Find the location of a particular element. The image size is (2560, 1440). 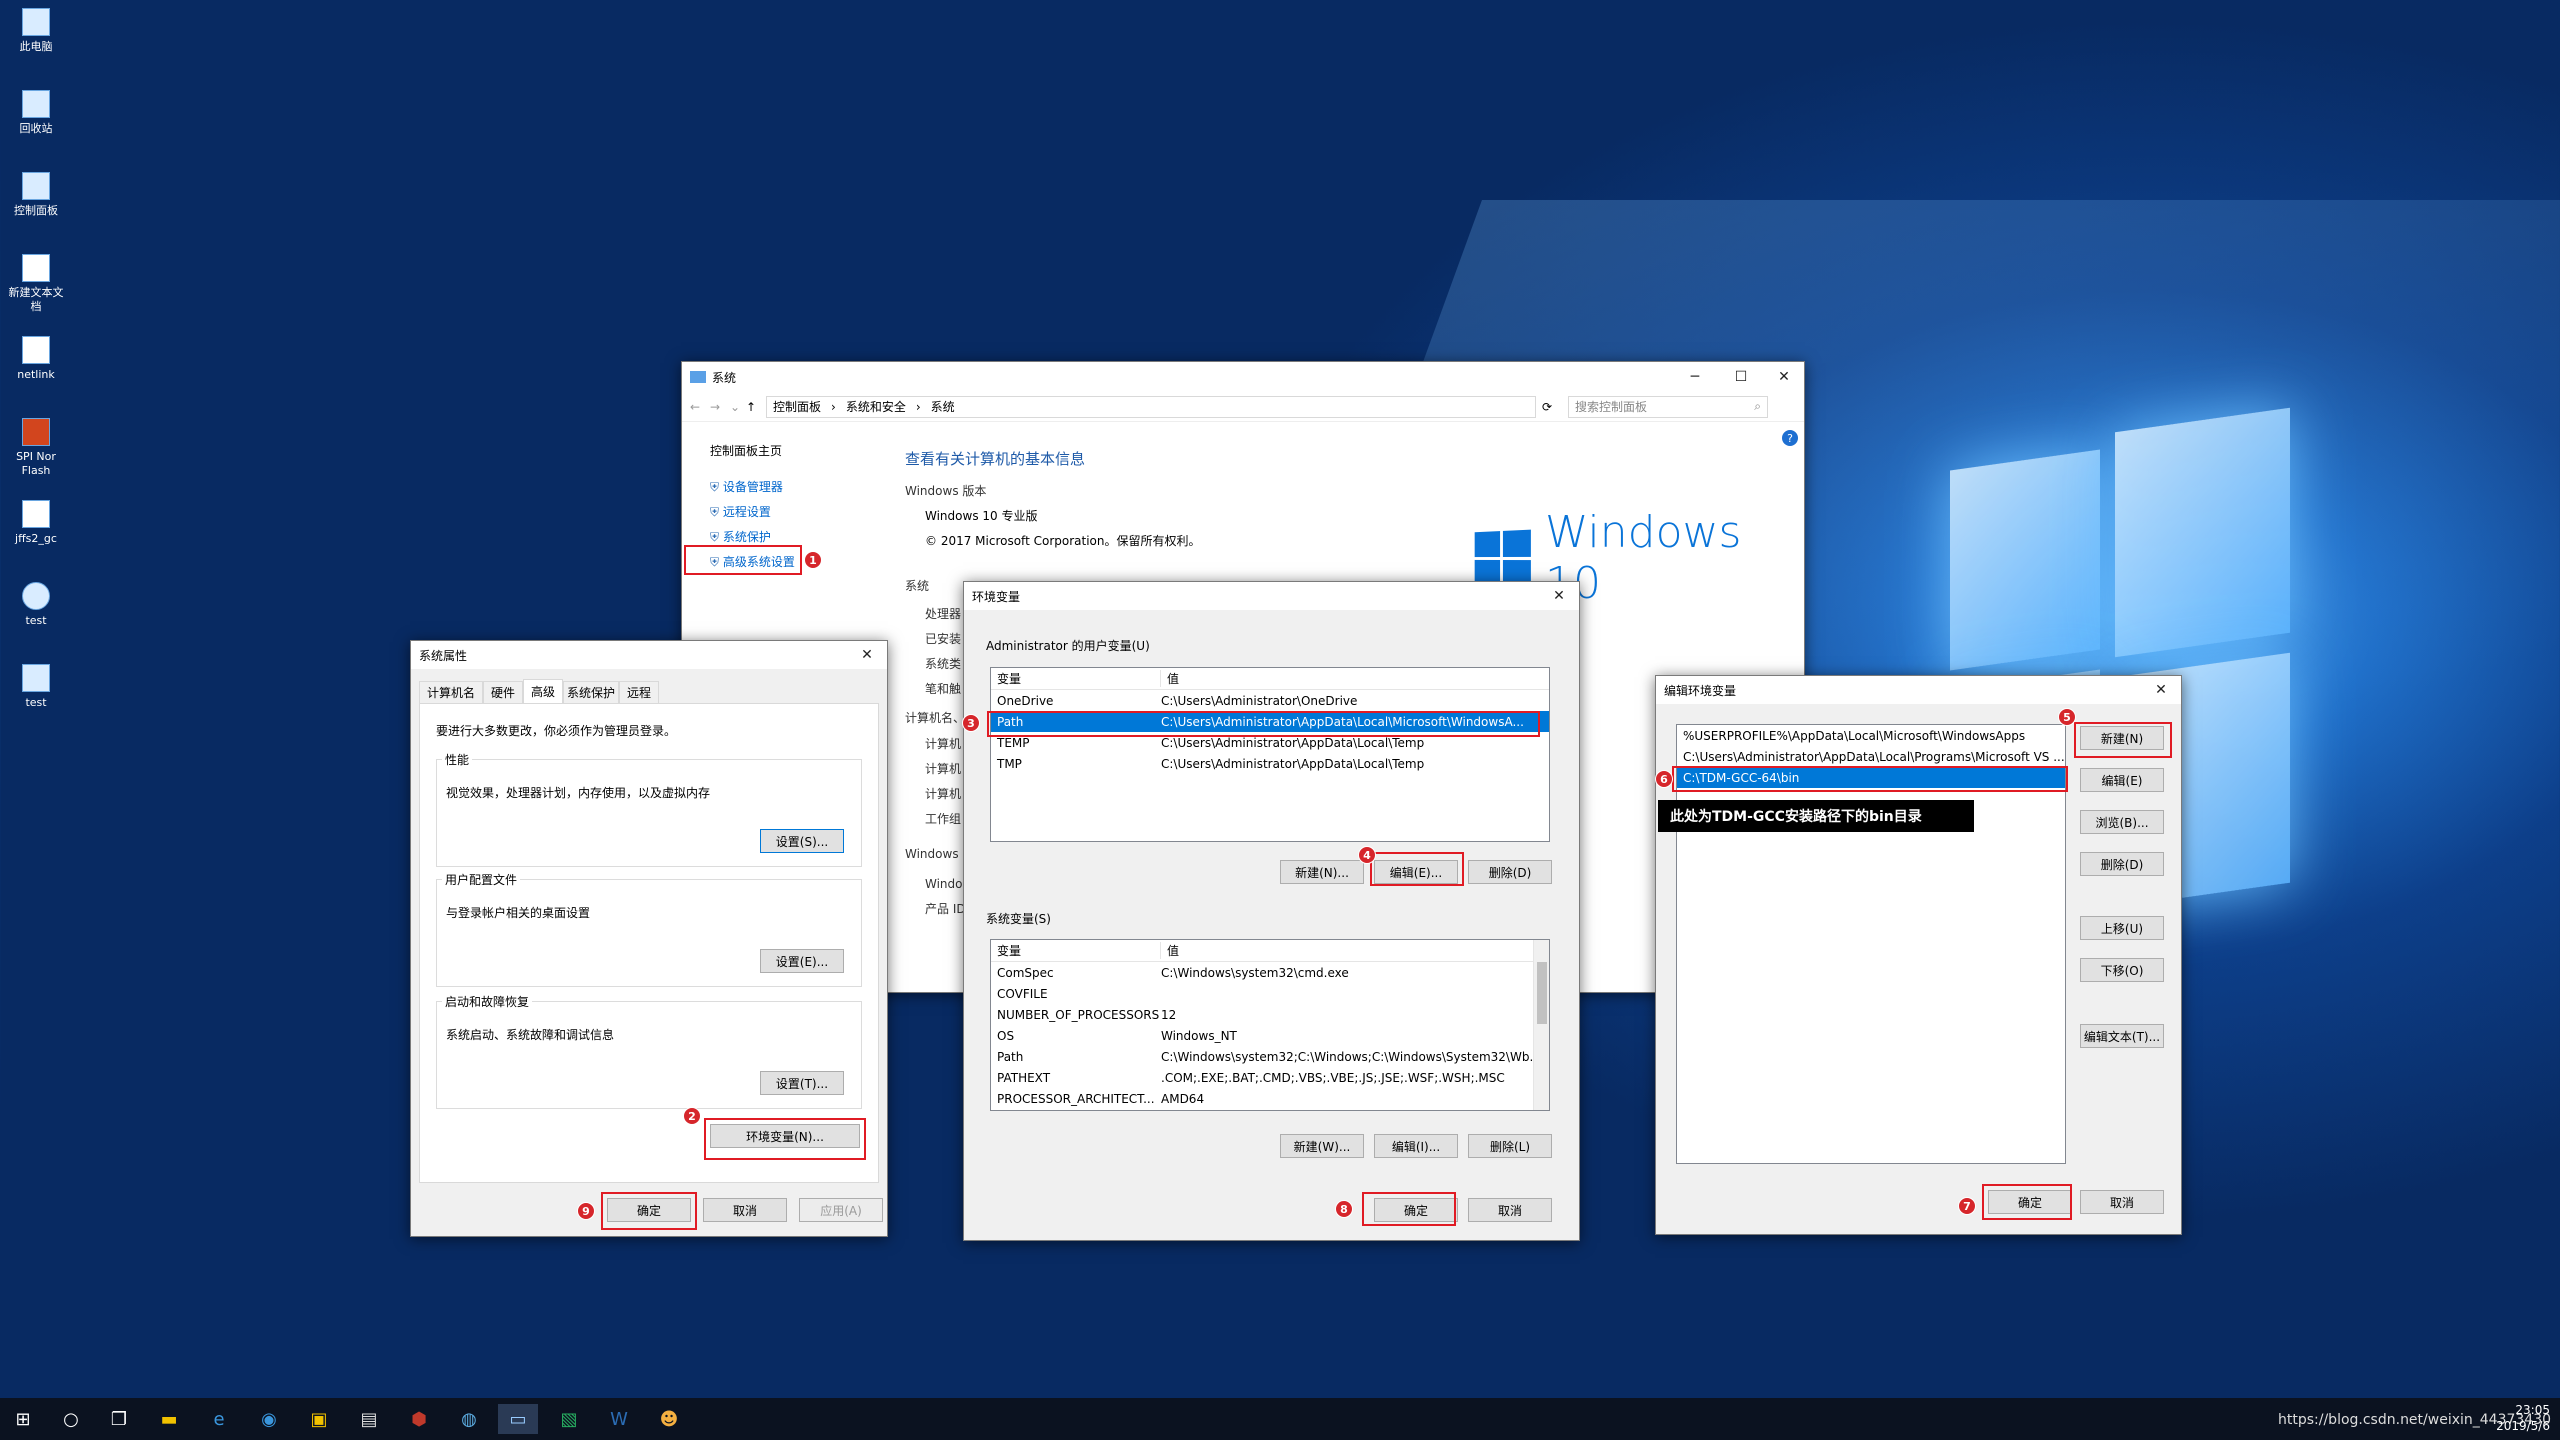

tab-computer-name: 计算机名 is located at coordinates (451, 692).